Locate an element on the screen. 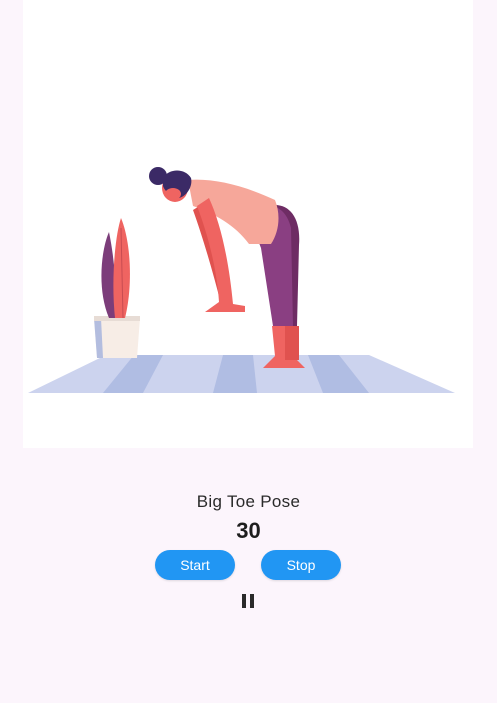 The image size is (497, 703). hair-bun is located at coordinates (158, 176).